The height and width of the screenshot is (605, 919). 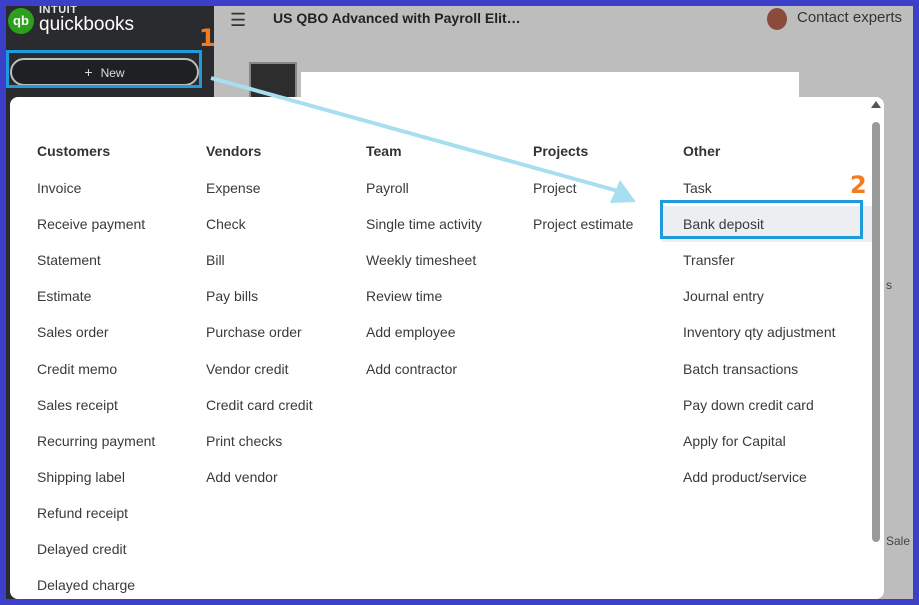 I want to click on menu-item-invoice: Invoice, so click(x=59, y=188).